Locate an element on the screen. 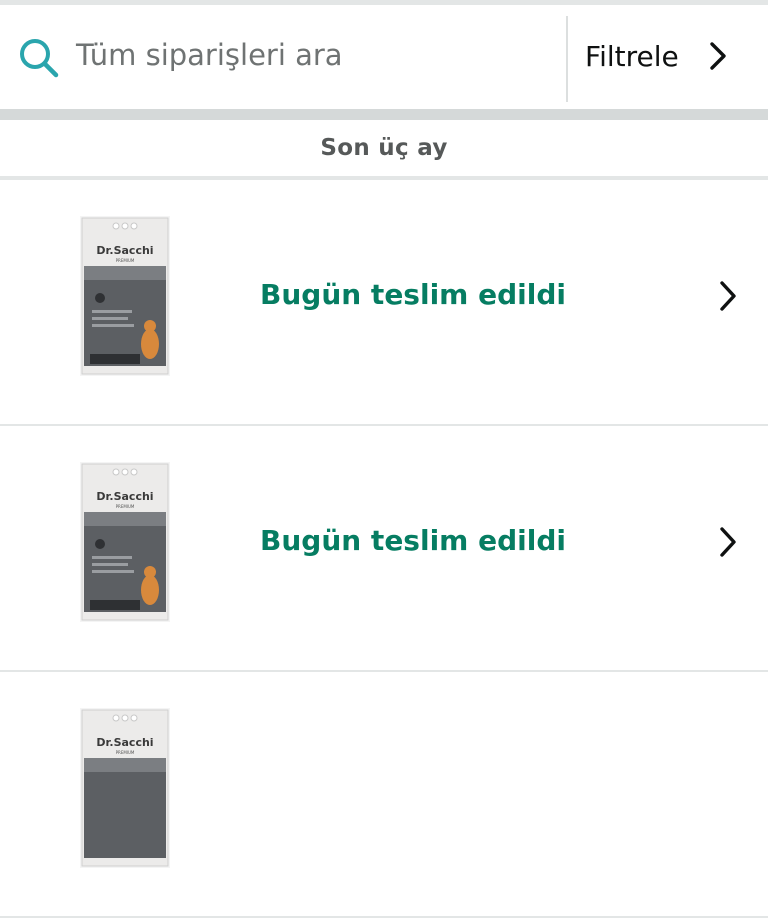 The image size is (768, 918). search-input: Tüm siparişleri ara is located at coordinates (209, 55).